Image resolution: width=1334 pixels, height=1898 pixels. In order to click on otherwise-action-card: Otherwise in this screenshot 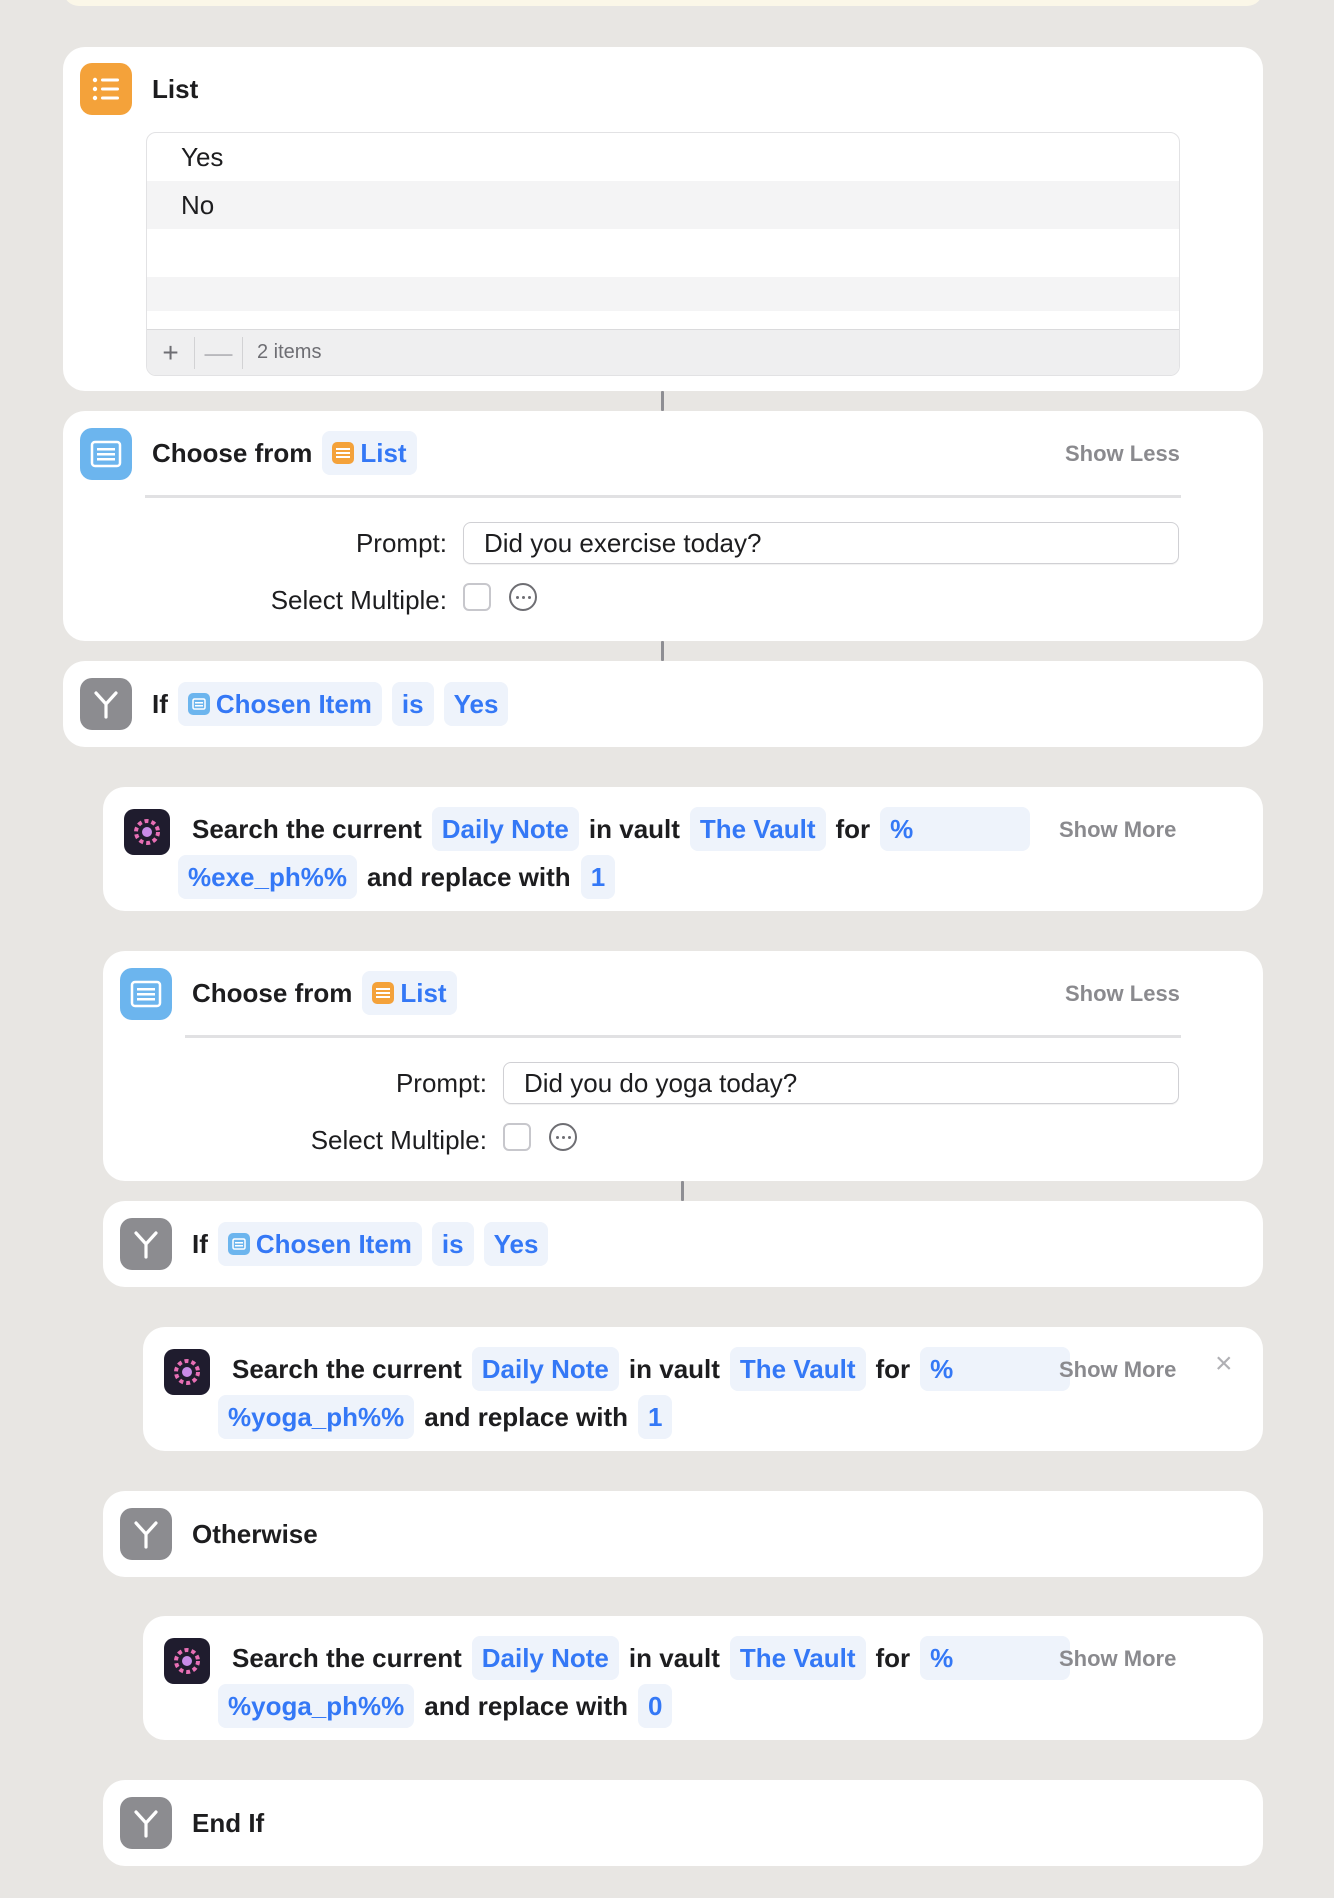, I will do `click(683, 1534)`.